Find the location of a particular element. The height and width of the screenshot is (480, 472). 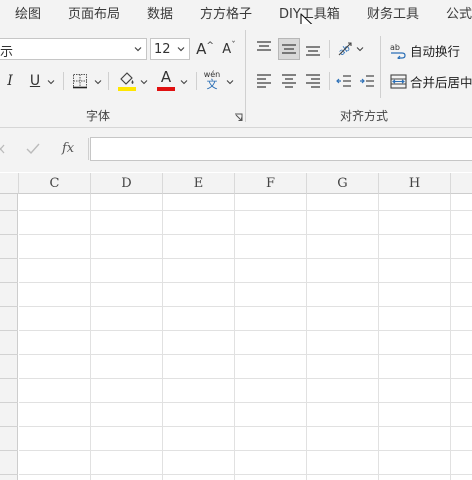

font-name-fragment: 示 is located at coordinates (7, 52).